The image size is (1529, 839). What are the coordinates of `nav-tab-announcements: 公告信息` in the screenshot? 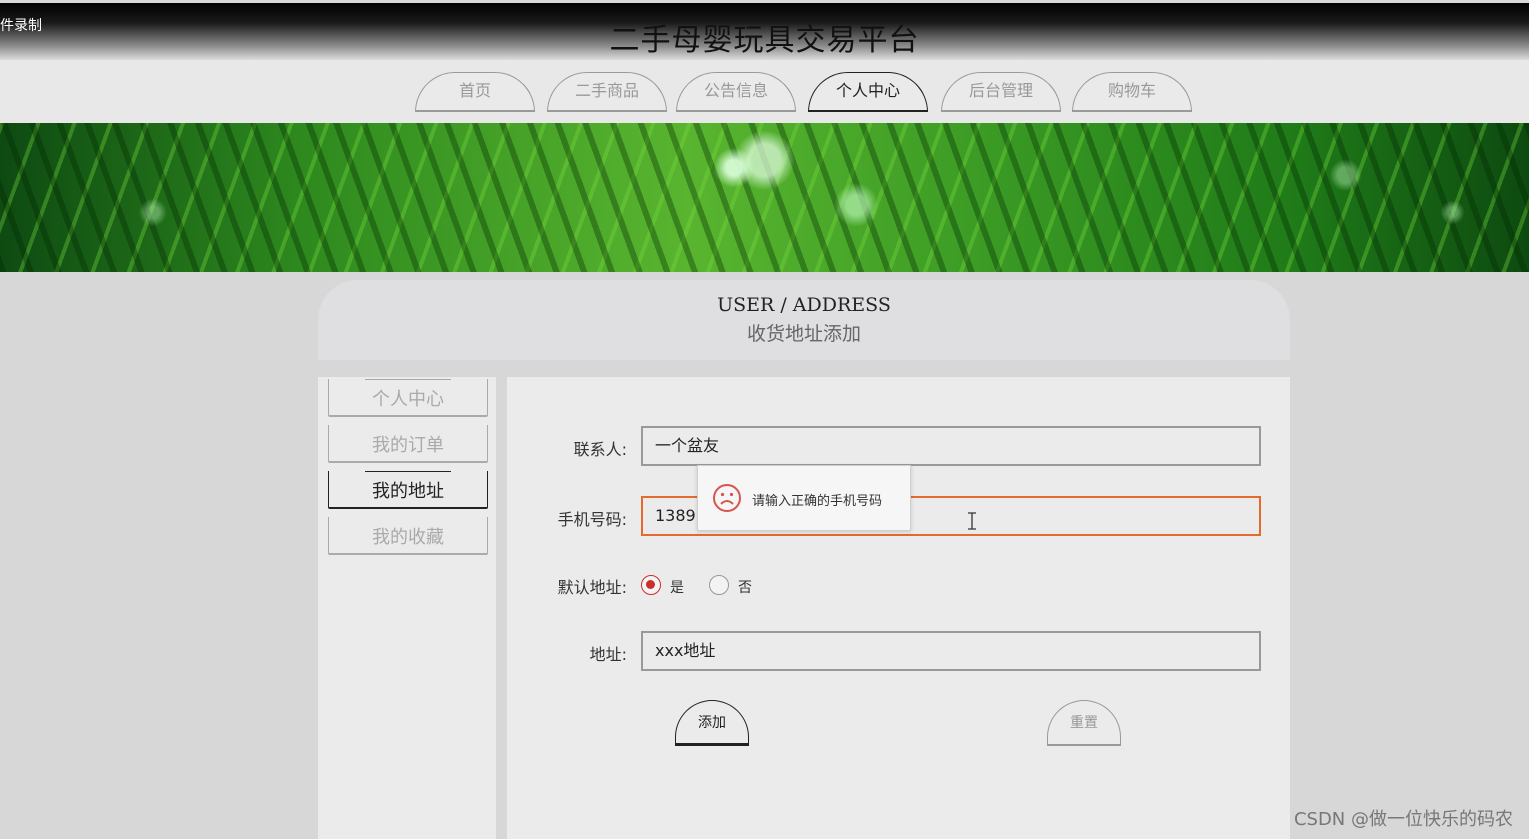 It's located at (736, 92).